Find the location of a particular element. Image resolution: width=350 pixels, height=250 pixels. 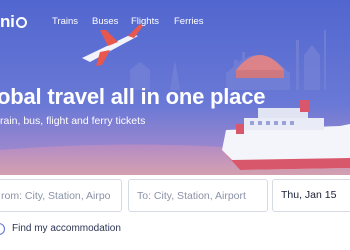

to-field is located at coordinates (198, 195).